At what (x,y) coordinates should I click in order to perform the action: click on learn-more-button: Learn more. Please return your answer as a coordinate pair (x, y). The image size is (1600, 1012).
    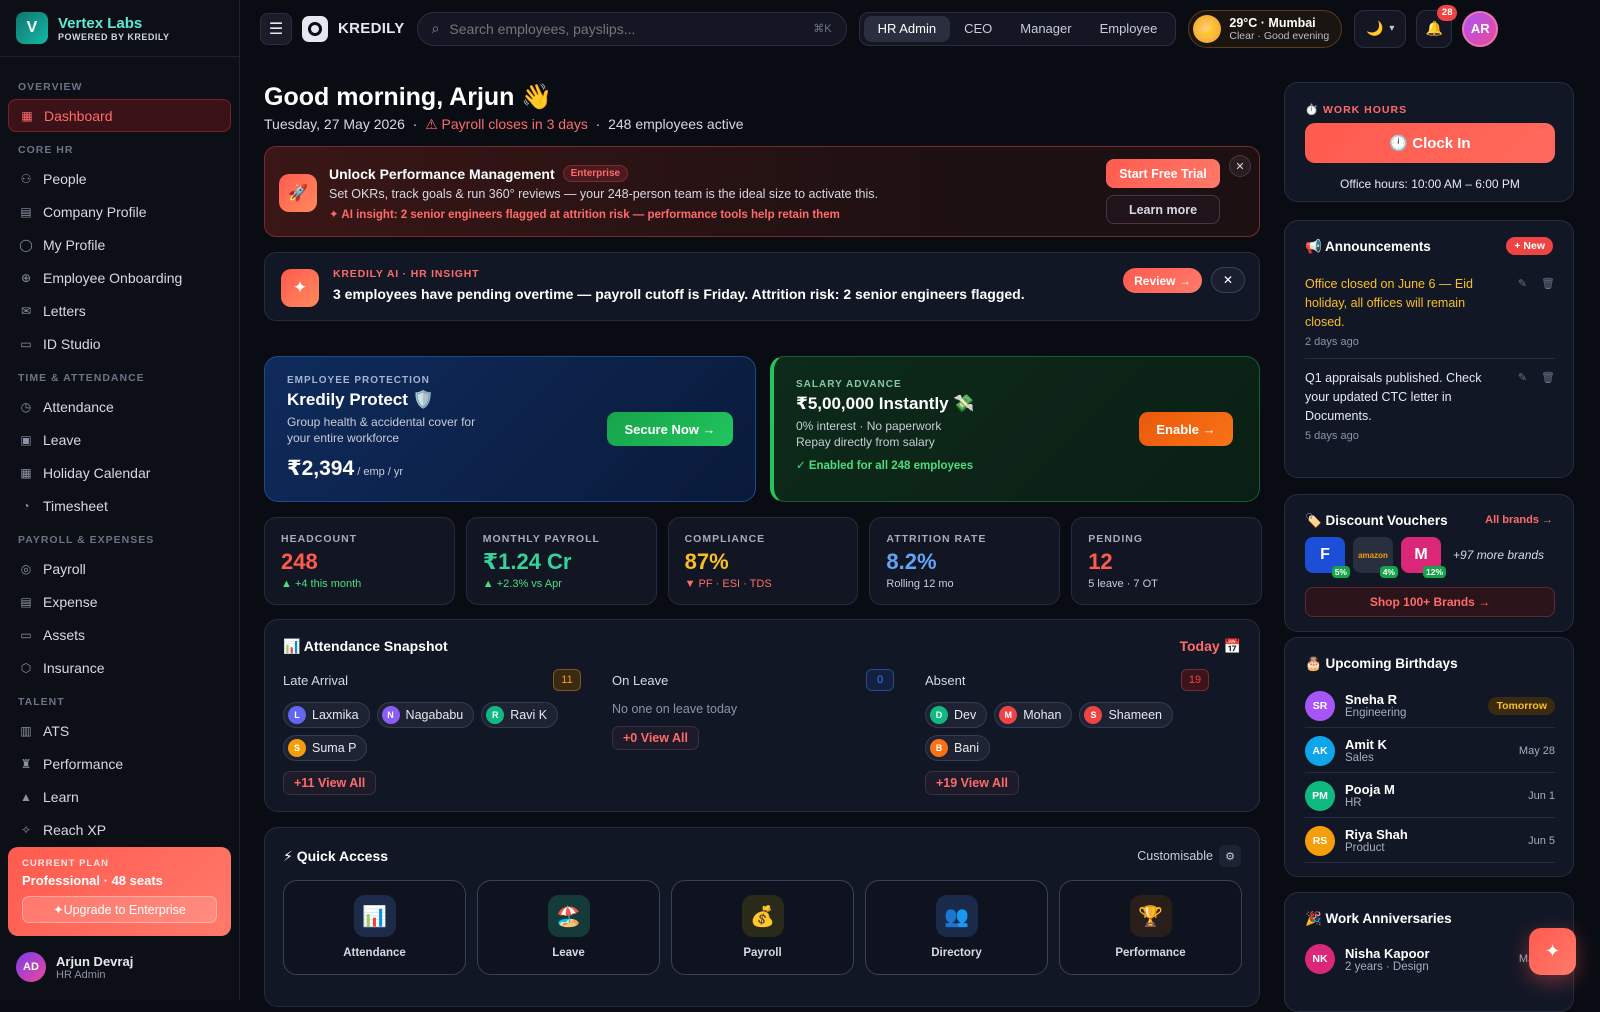
    Looking at the image, I should click on (1163, 209).